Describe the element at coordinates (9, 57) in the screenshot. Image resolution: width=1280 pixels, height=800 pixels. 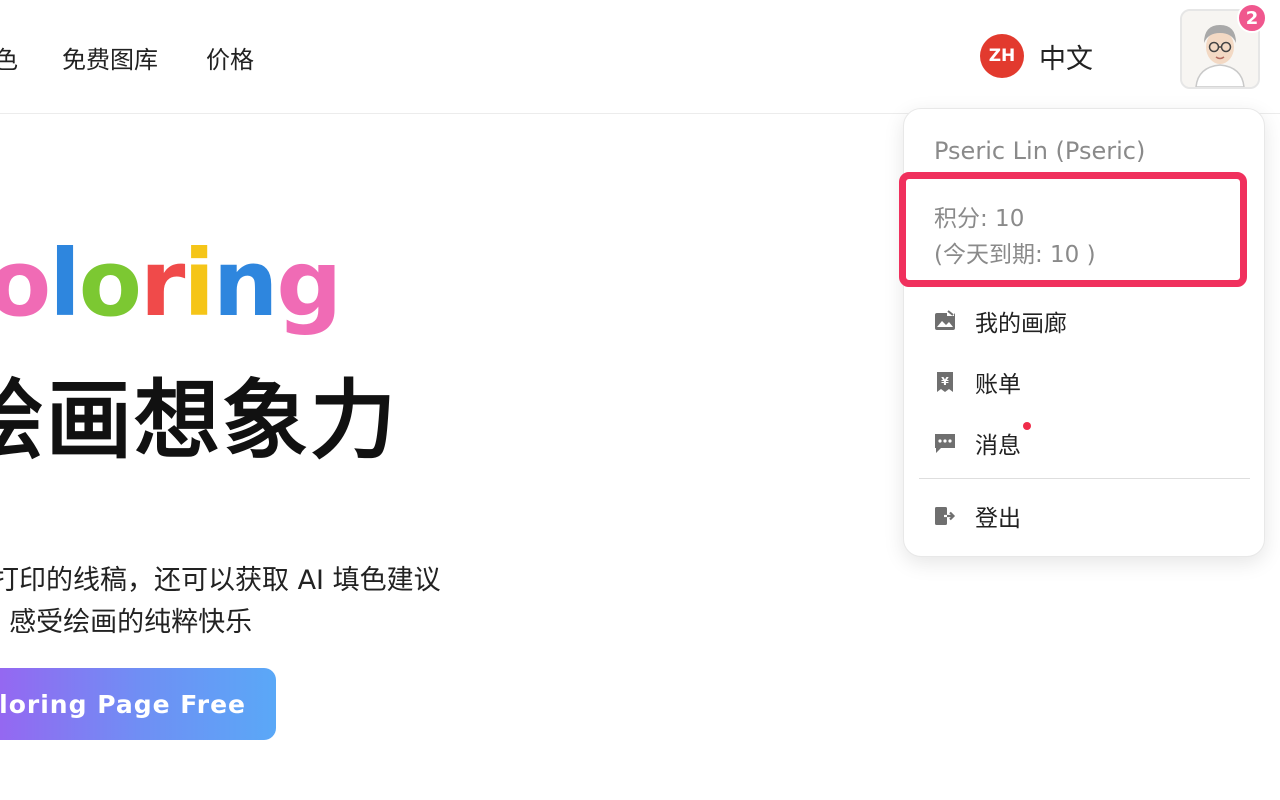
I see `nav-item-coloring: 色` at that location.